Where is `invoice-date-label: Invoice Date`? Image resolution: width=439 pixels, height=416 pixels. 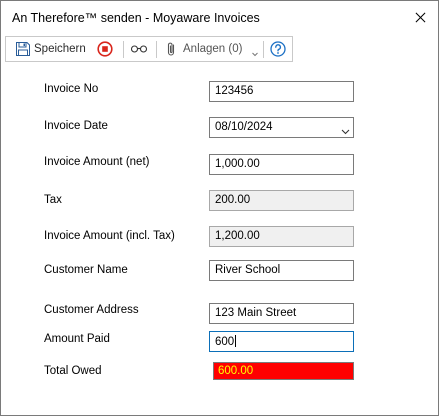
invoice-date-label: Invoice Date is located at coordinates (76, 126).